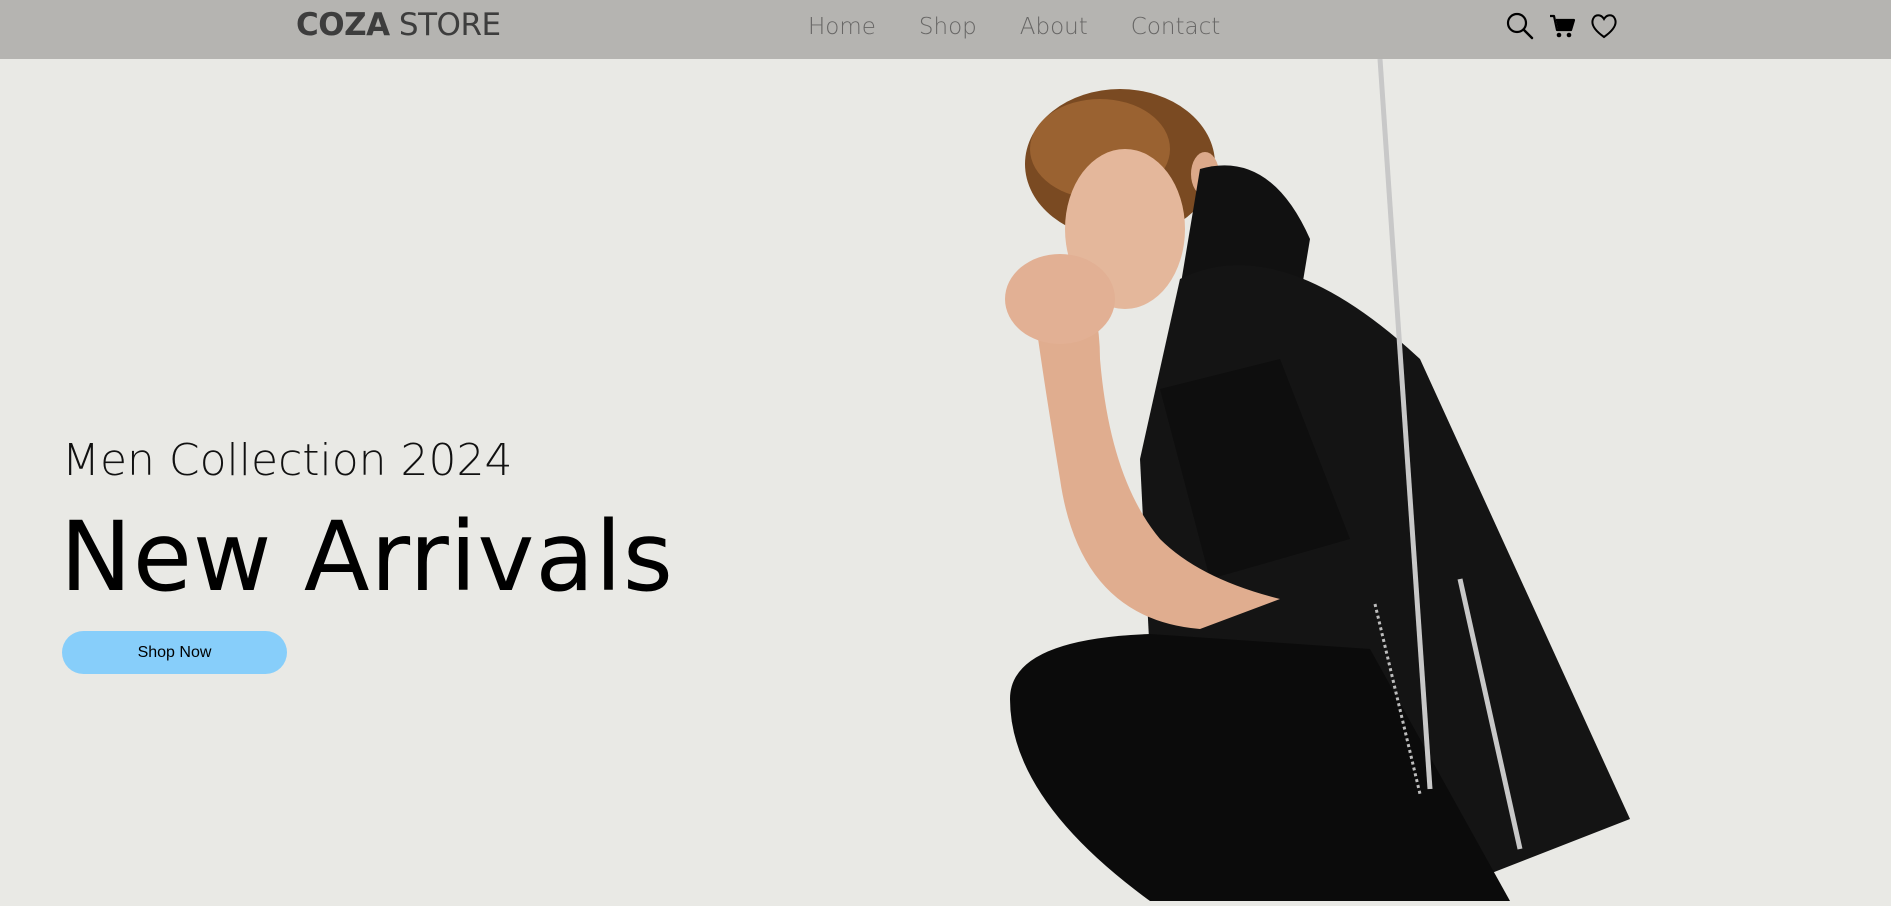 This screenshot has height=906, width=1891. What do you see at coordinates (343, 25) in the screenshot?
I see `logo-bold-text: COZA` at bounding box center [343, 25].